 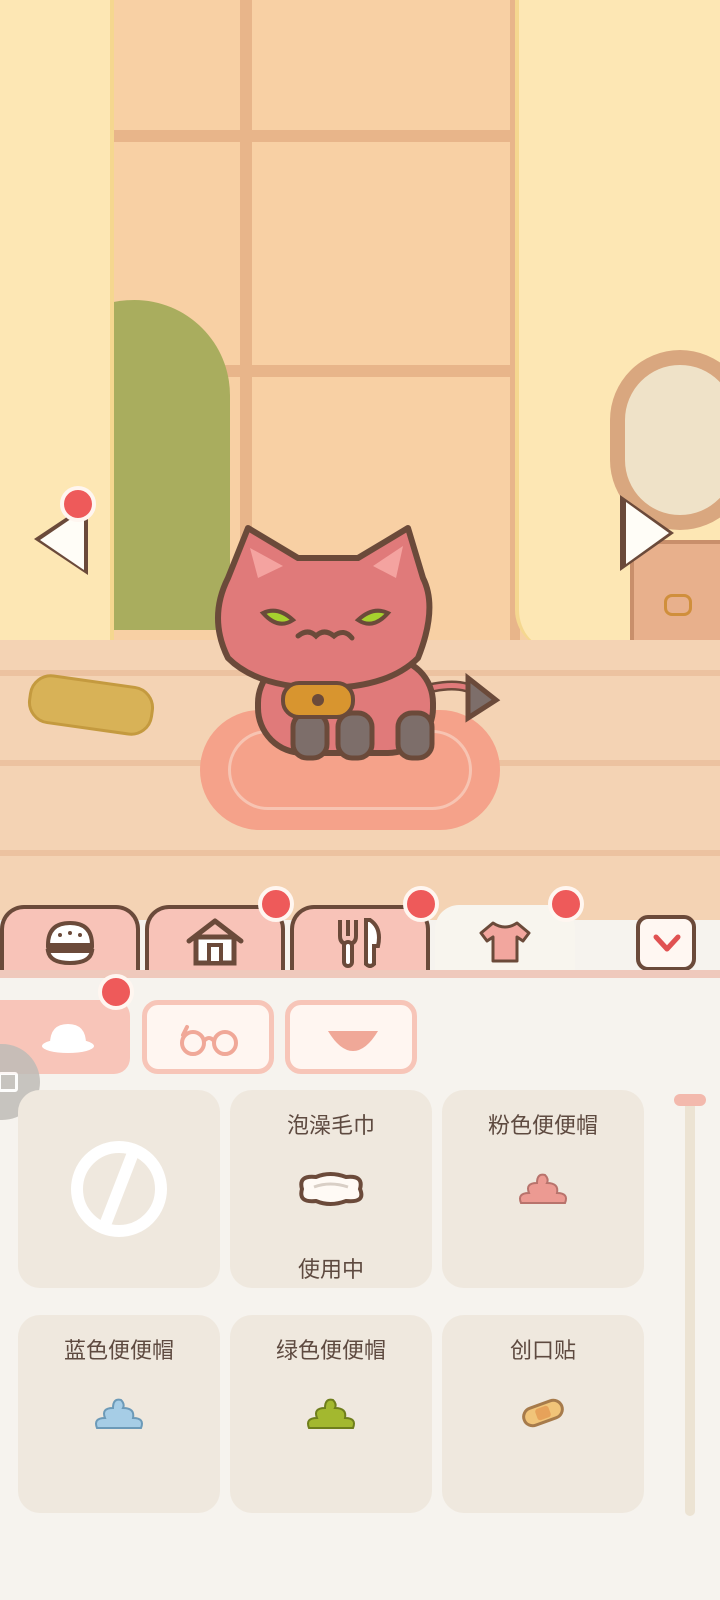 What do you see at coordinates (57, 345) in the screenshot?
I see `curtain-left` at bounding box center [57, 345].